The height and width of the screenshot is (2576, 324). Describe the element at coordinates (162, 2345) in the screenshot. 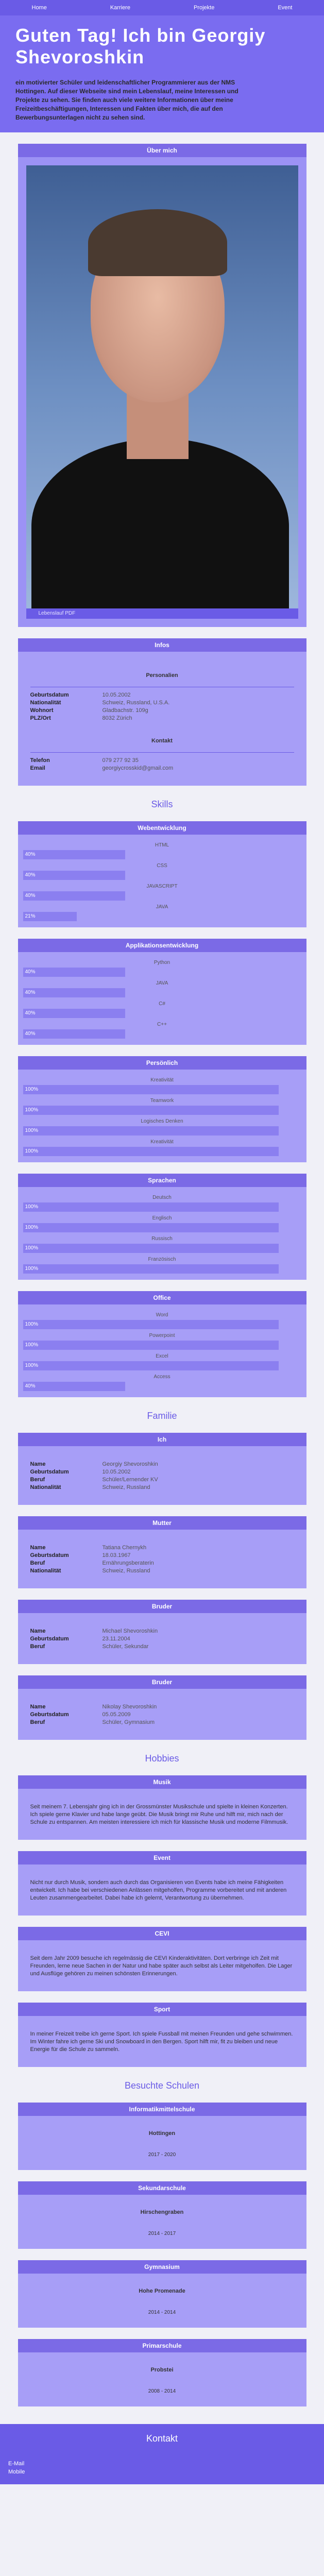

I see `school-card-header: Primarschule` at that location.